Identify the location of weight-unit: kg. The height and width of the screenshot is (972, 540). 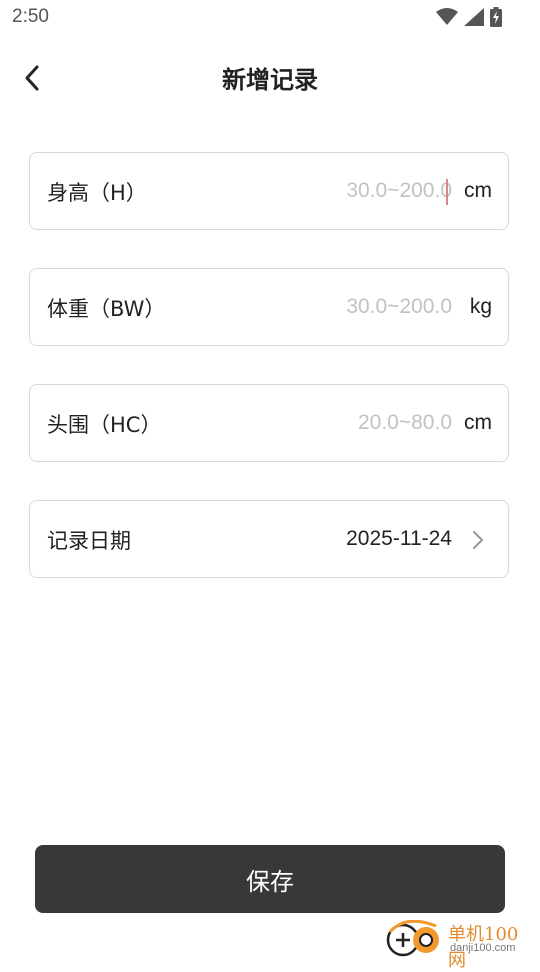
(480, 306).